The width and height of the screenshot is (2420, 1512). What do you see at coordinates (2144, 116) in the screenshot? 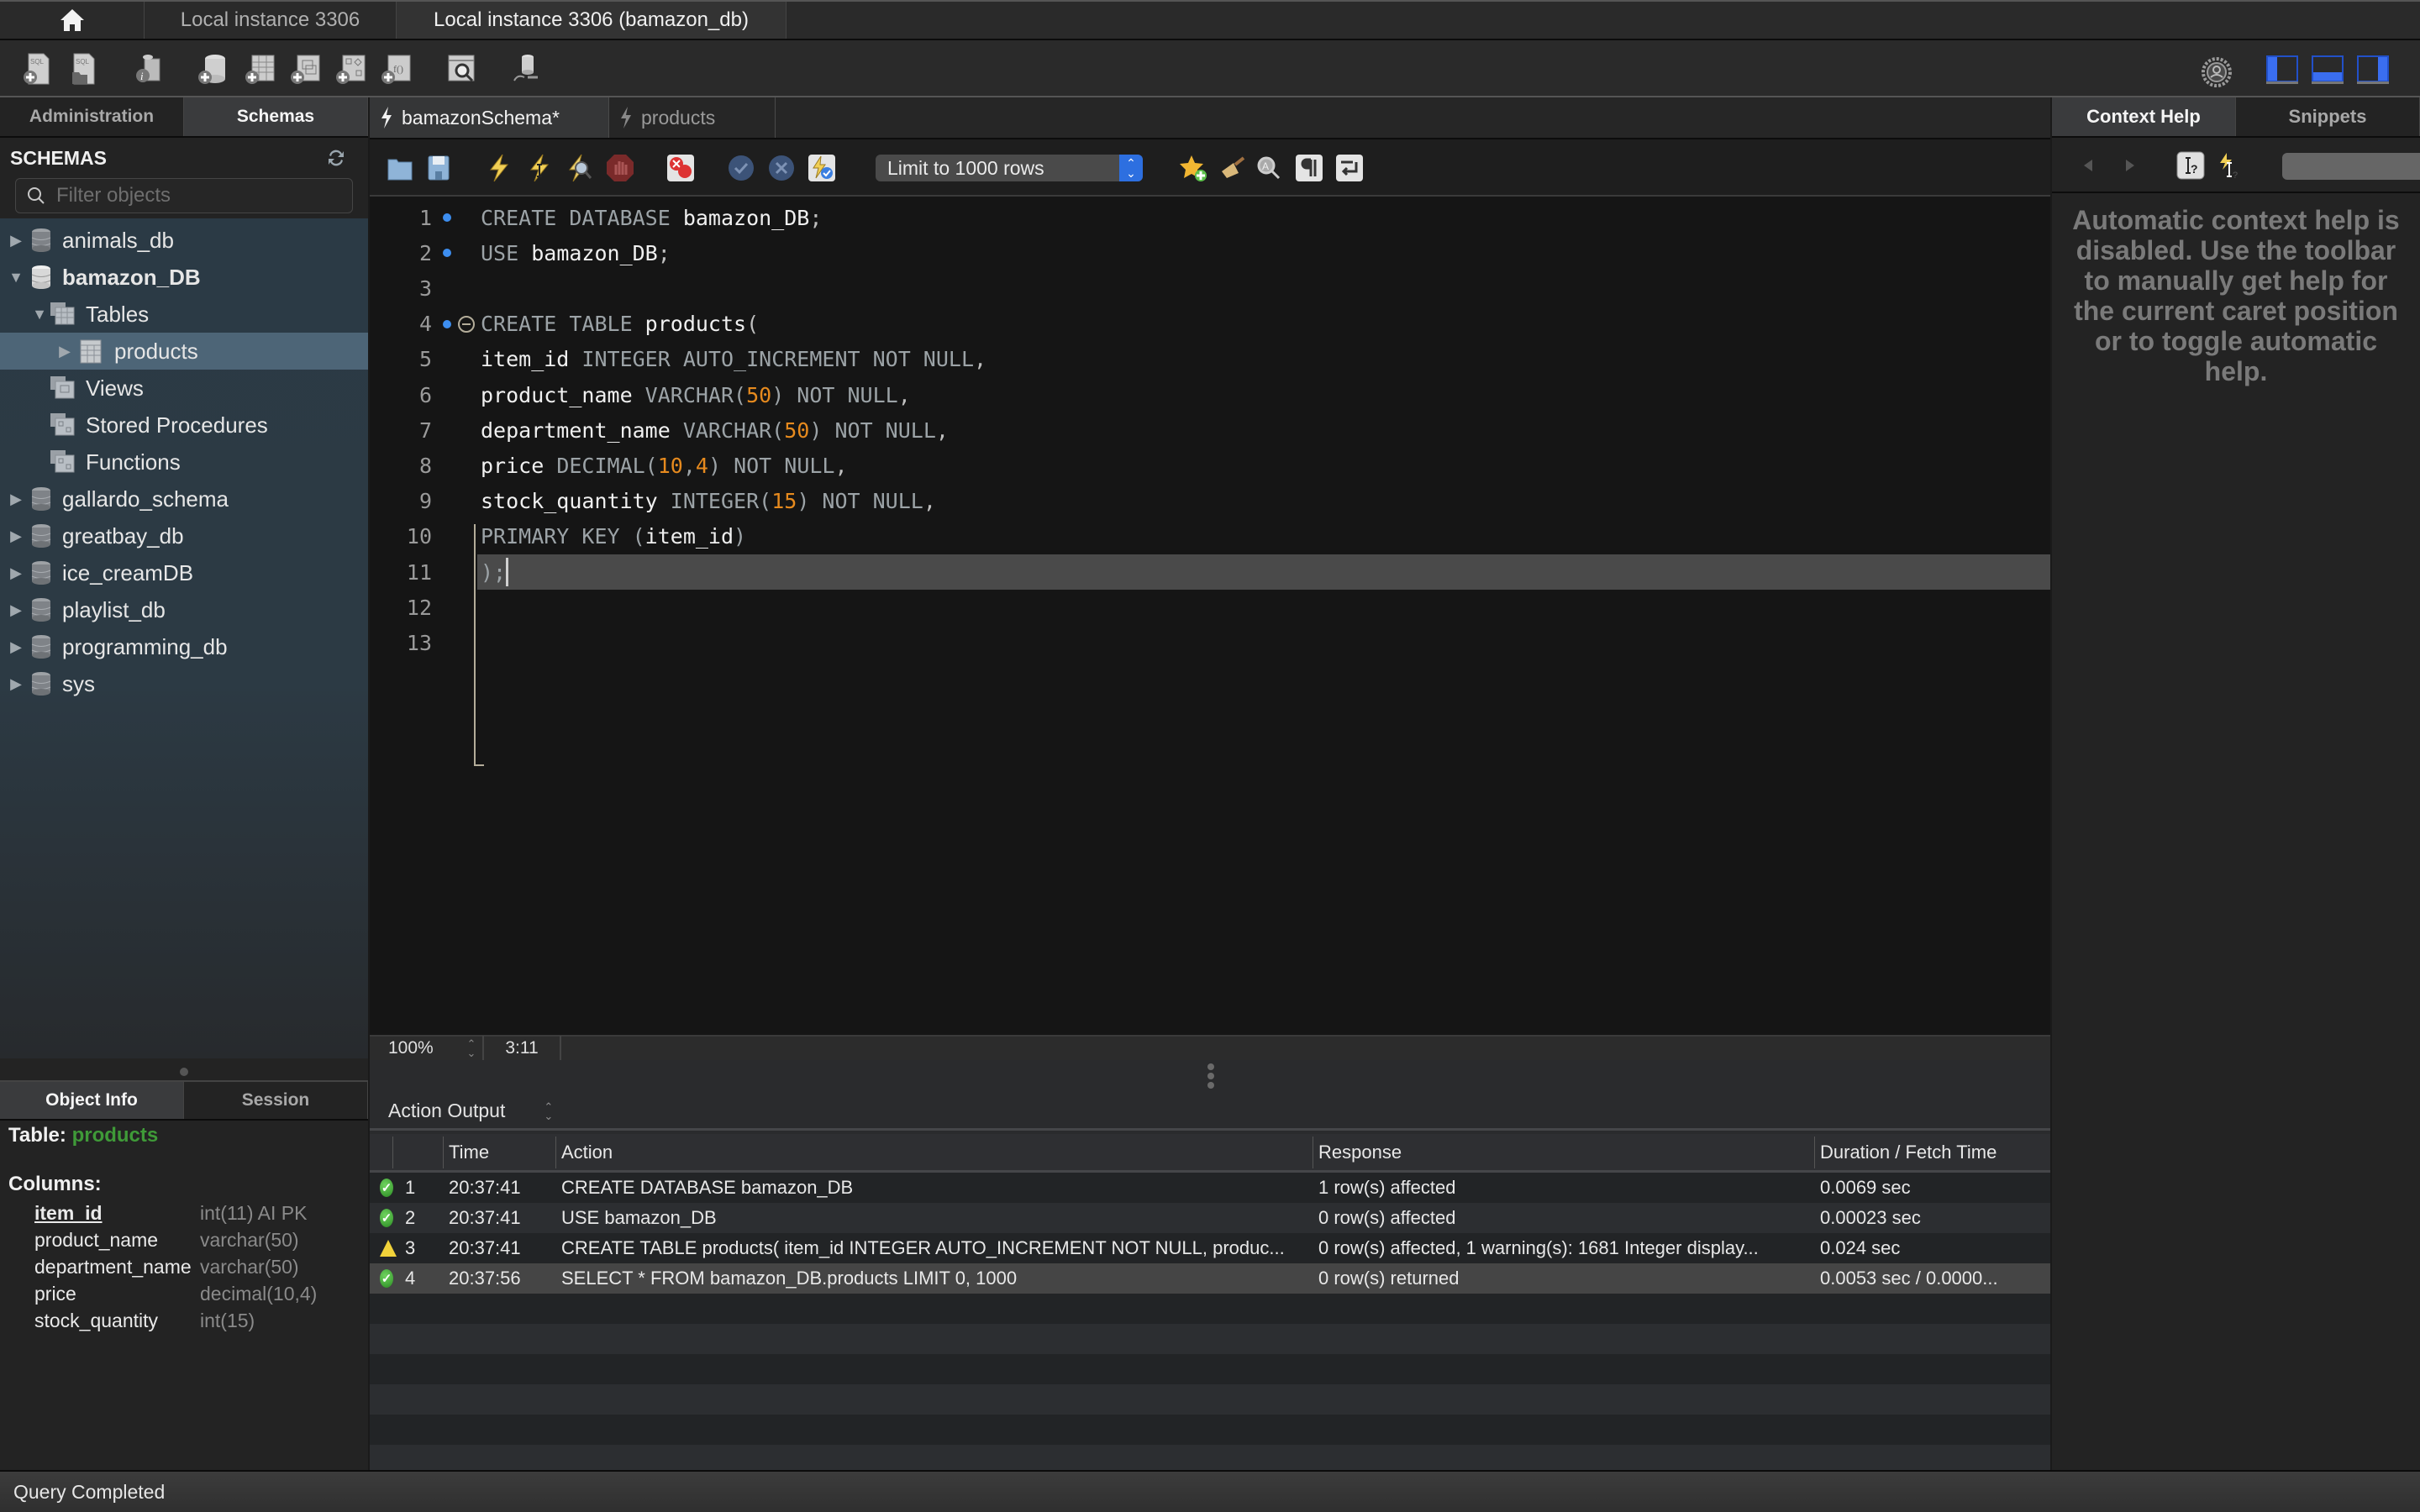
I see `tab-context-help: Context Help` at bounding box center [2144, 116].